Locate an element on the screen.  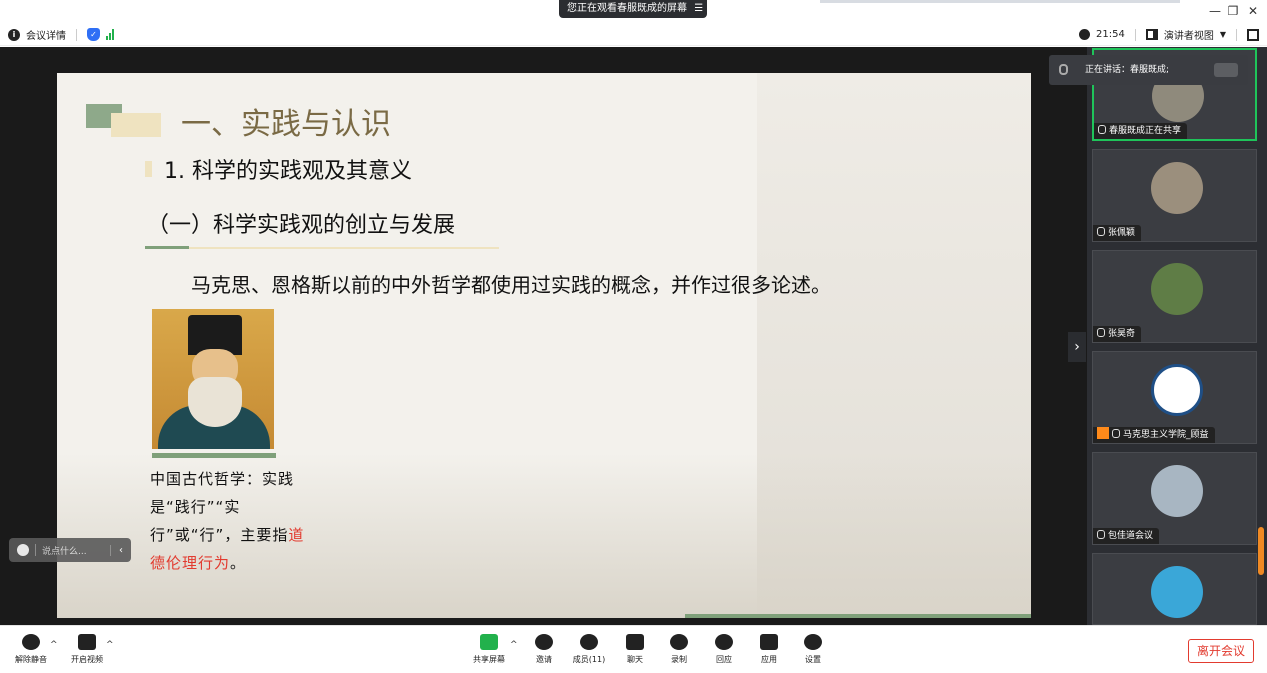
react-button: 回应 is located at coordinates (724, 649).